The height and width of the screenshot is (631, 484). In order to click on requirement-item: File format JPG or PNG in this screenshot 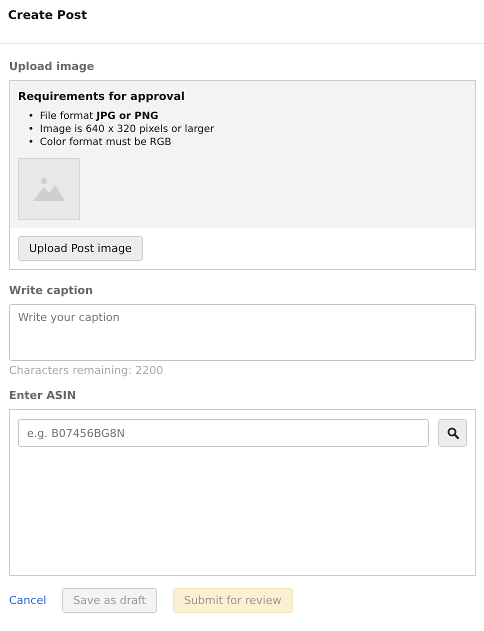, I will do `click(99, 116)`.